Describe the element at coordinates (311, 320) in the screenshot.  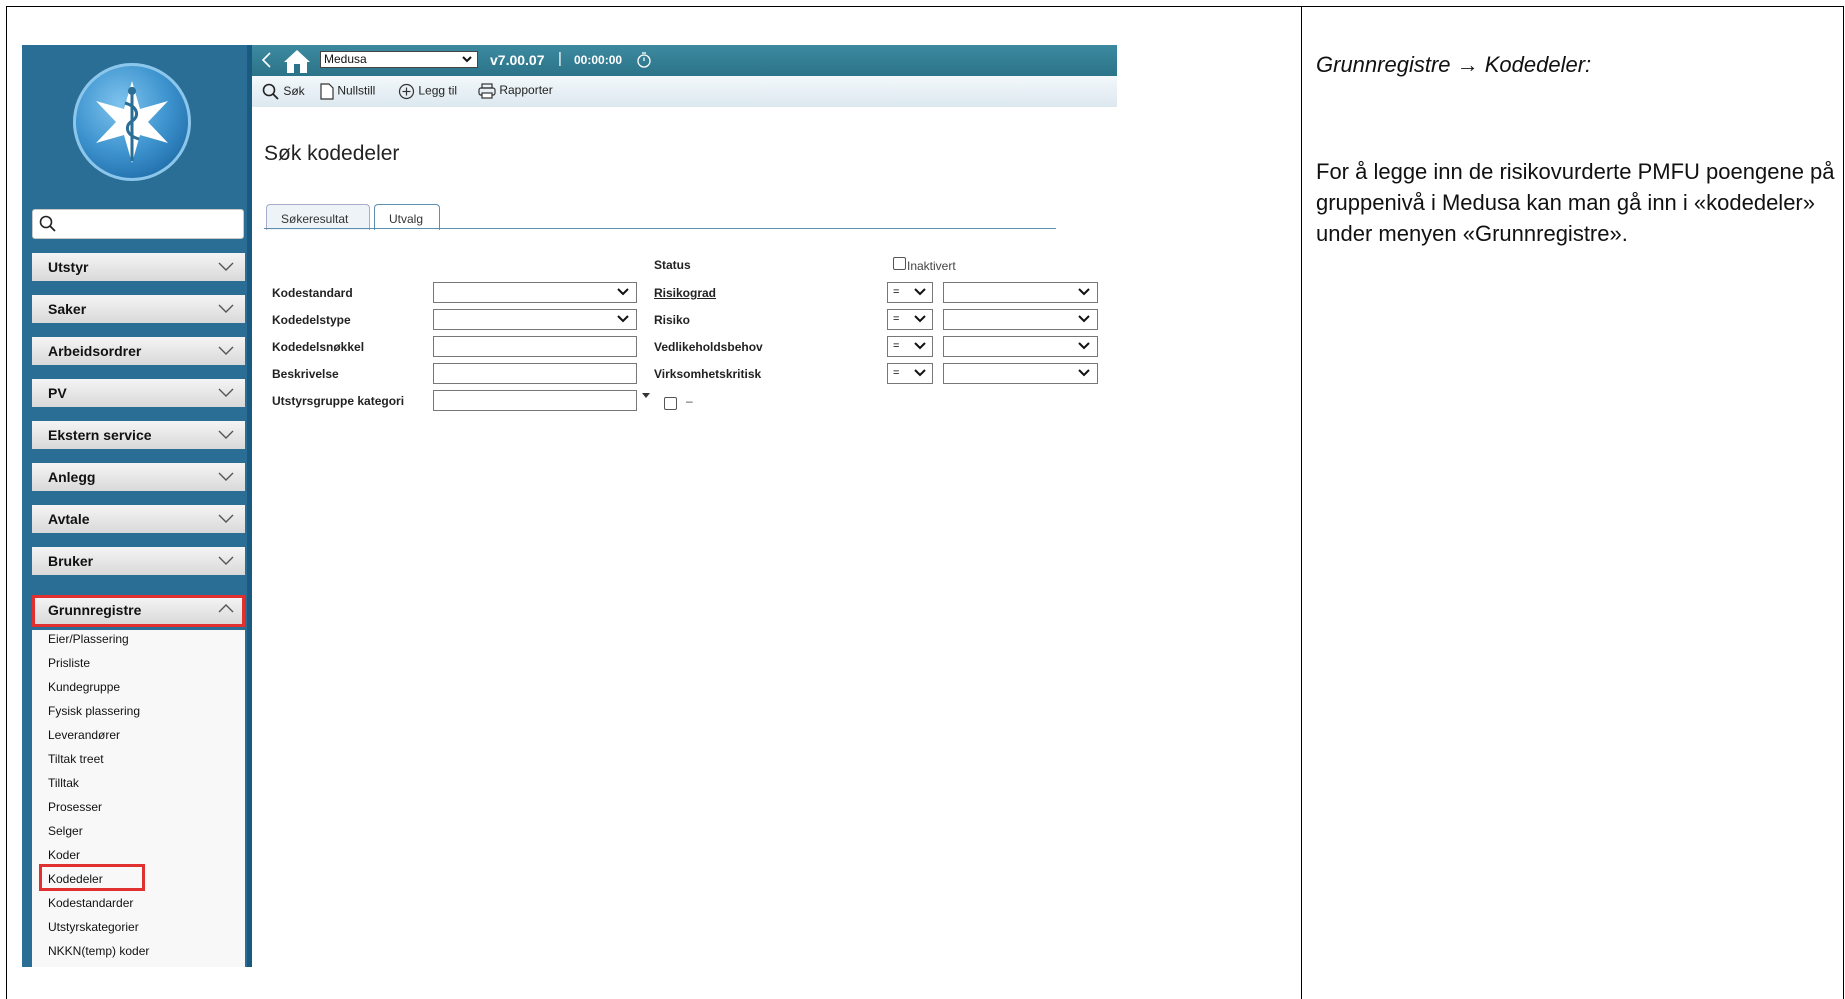
I see `field-label-kodedelstype: Kodedelstype` at that location.